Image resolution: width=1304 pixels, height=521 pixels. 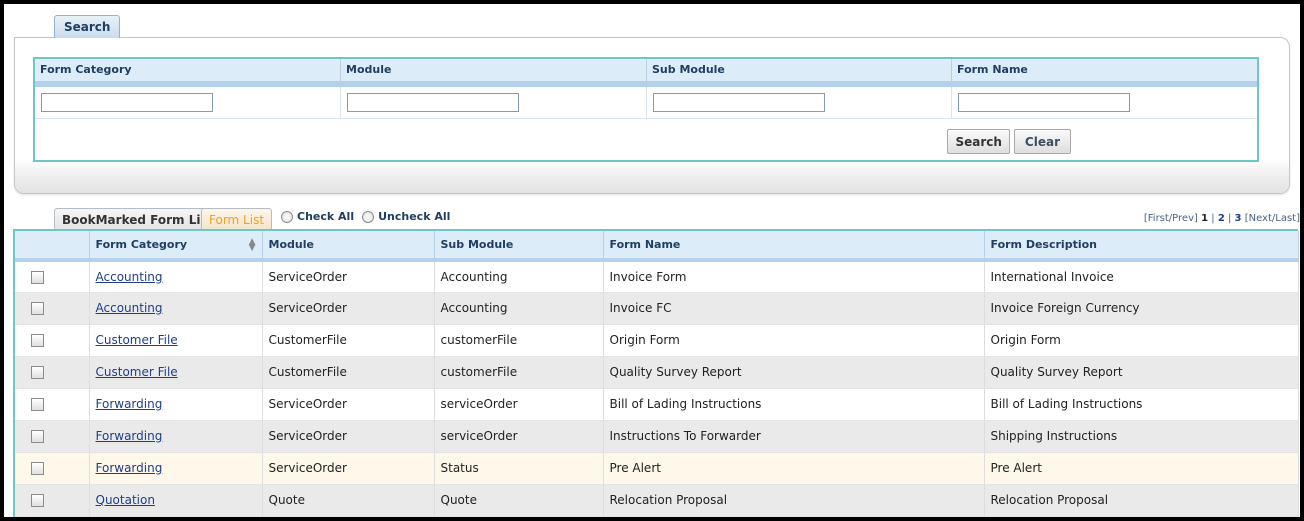 What do you see at coordinates (794, 404) in the screenshot?
I see `form-name-cell: Bill of Lading Instructions` at bounding box center [794, 404].